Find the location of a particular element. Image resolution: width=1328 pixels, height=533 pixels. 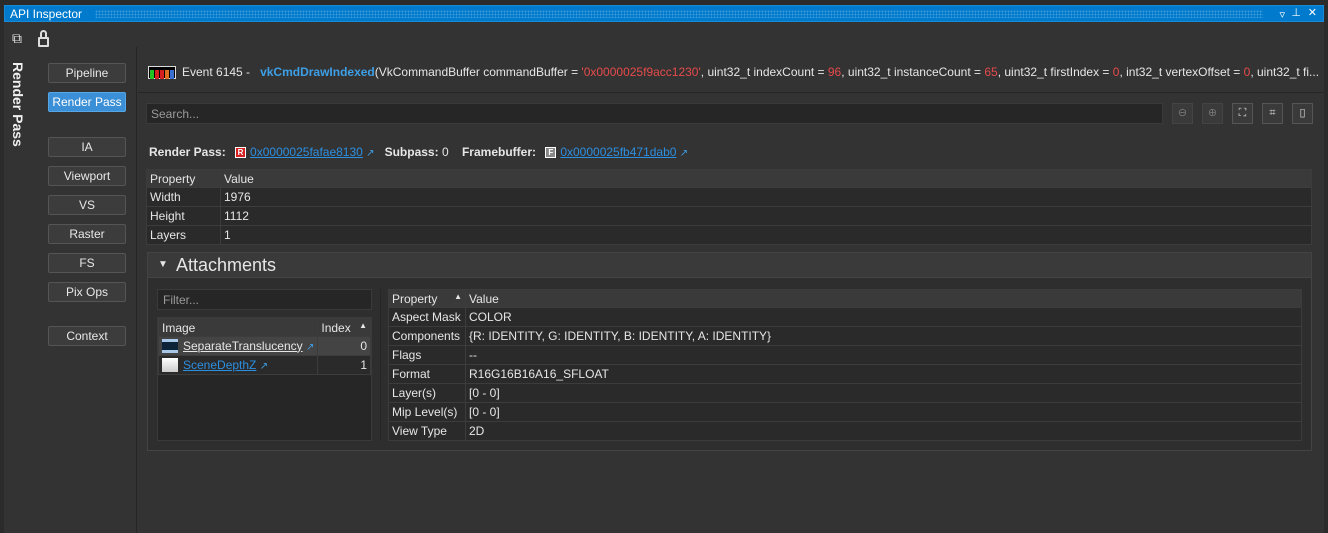

table-row: View Type 2D is located at coordinates (845, 431).